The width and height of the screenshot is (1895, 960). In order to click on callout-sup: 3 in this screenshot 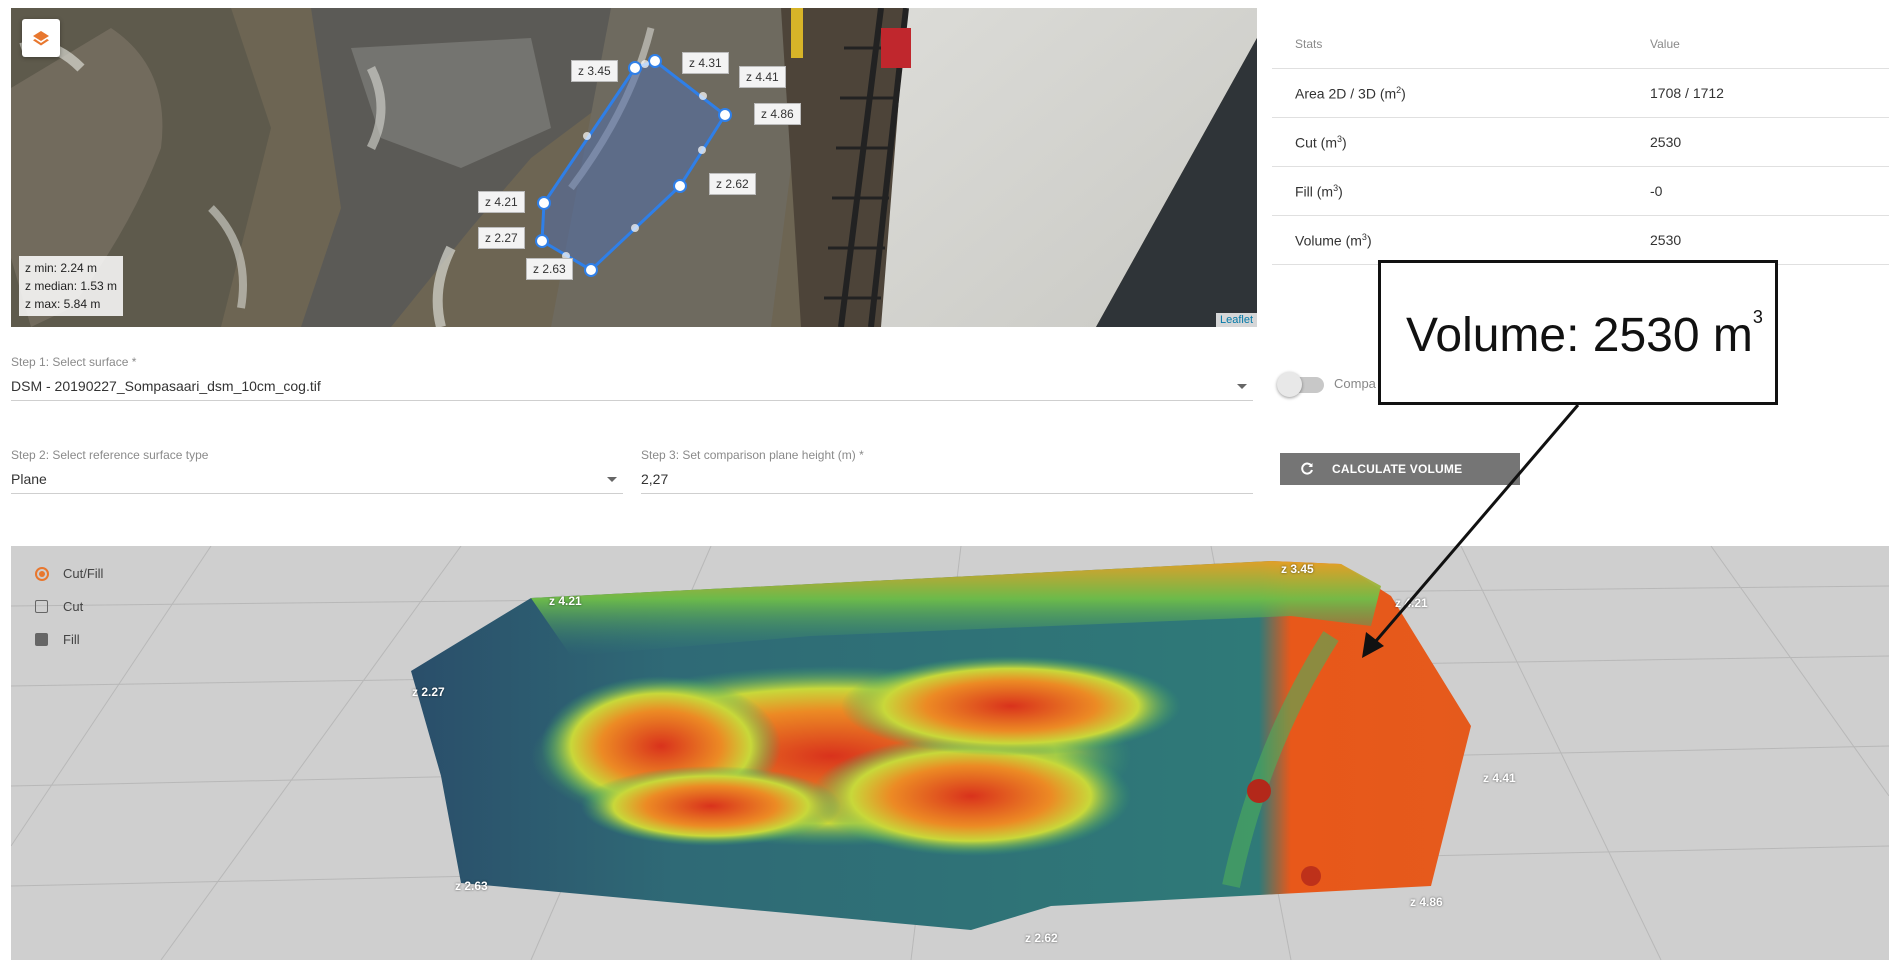, I will do `click(1757, 317)`.